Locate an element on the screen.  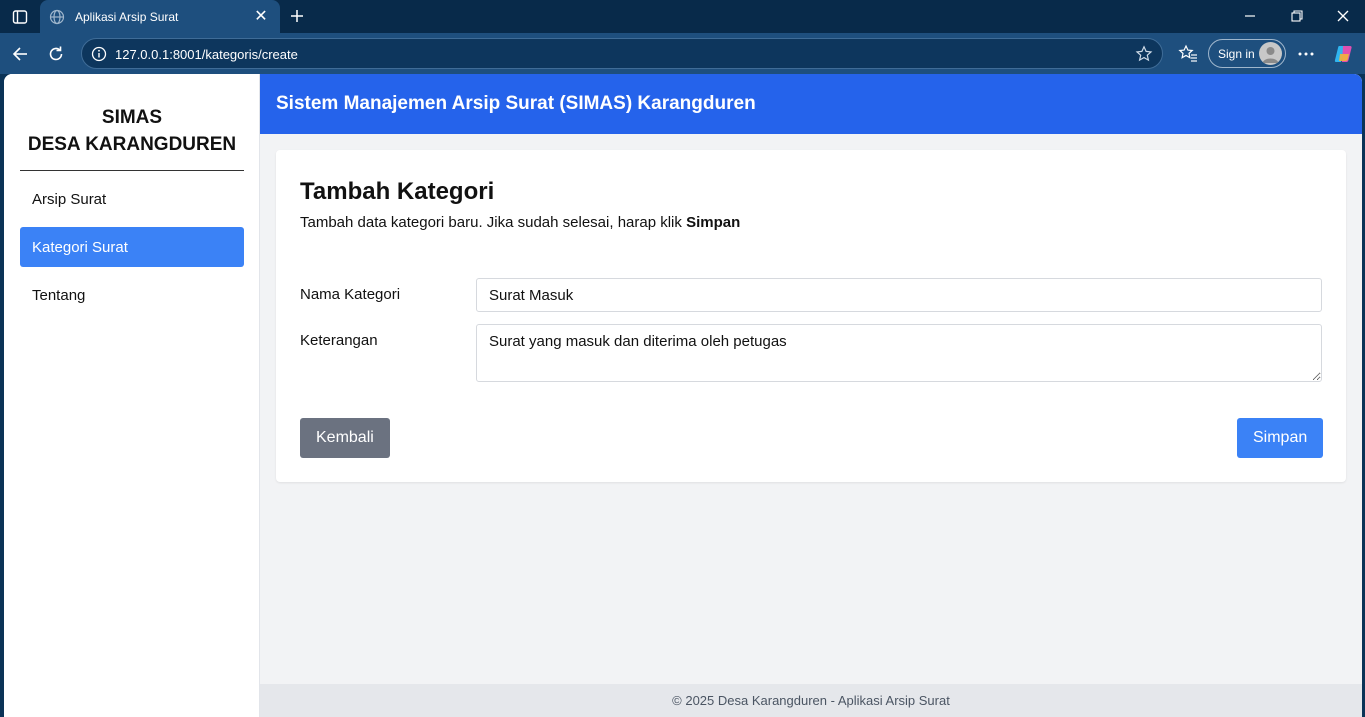
browser-toolbar: 127.0.0.1:8001/kategoris/create Sign in is located at coordinates (682, 53).